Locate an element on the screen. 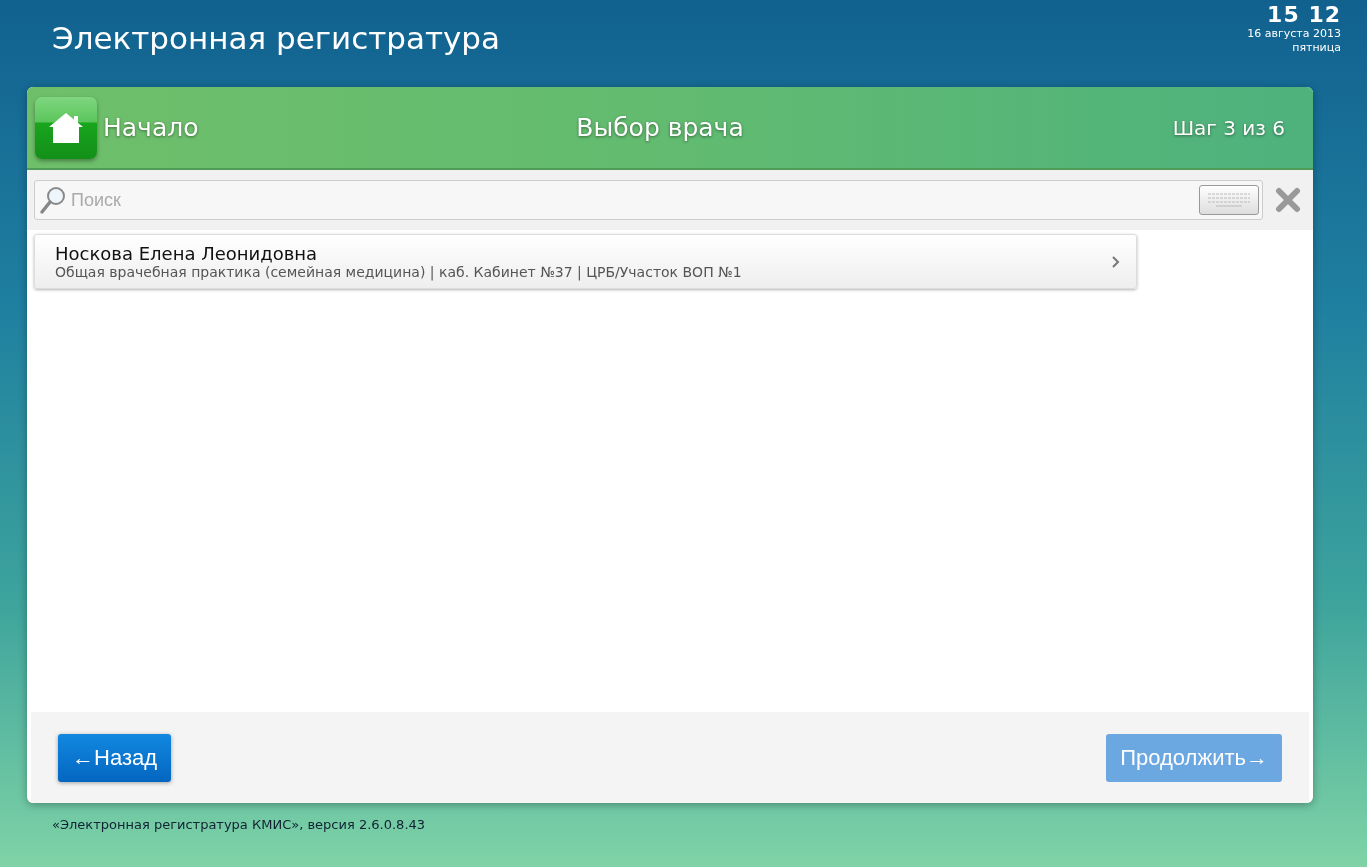 Image resolution: width=1367 pixels, height=867 pixels. clock-weekday: пятница is located at coordinates (1316, 48).